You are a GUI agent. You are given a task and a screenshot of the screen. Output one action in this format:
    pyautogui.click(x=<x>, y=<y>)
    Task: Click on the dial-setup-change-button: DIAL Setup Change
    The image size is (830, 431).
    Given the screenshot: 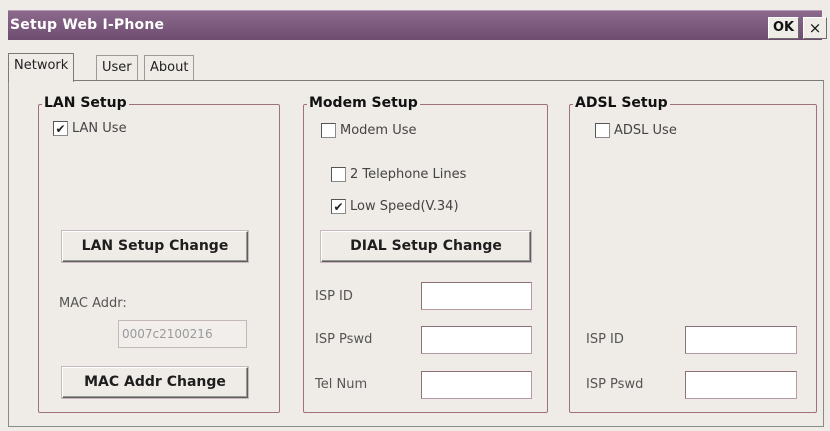 What is the action you would take?
    pyautogui.click(x=426, y=246)
    